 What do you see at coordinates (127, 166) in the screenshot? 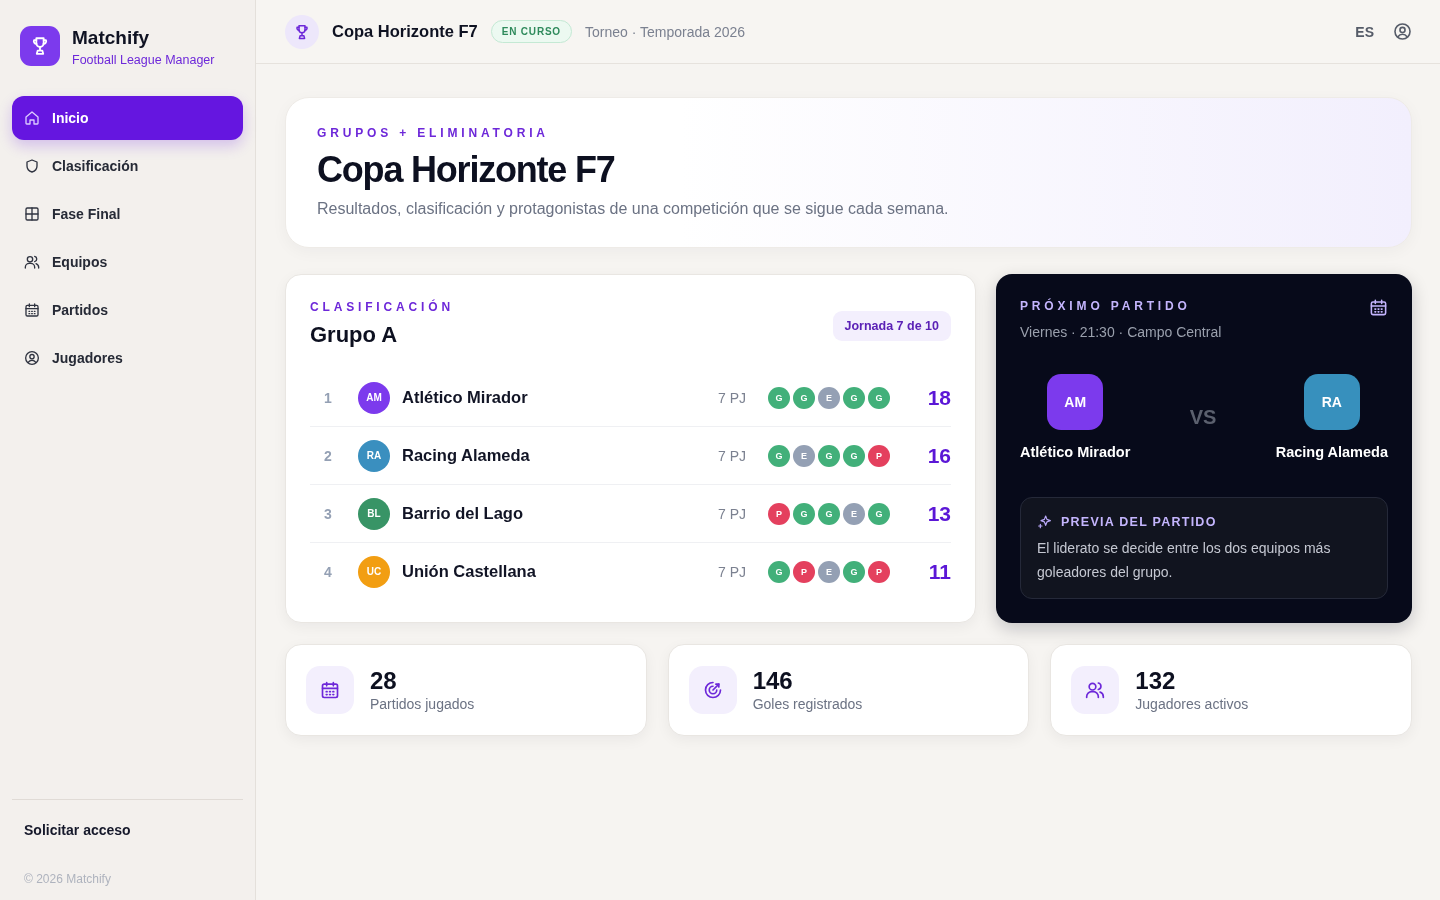
I see `nav-item: Clasificación` at bounding box center [127, 166].